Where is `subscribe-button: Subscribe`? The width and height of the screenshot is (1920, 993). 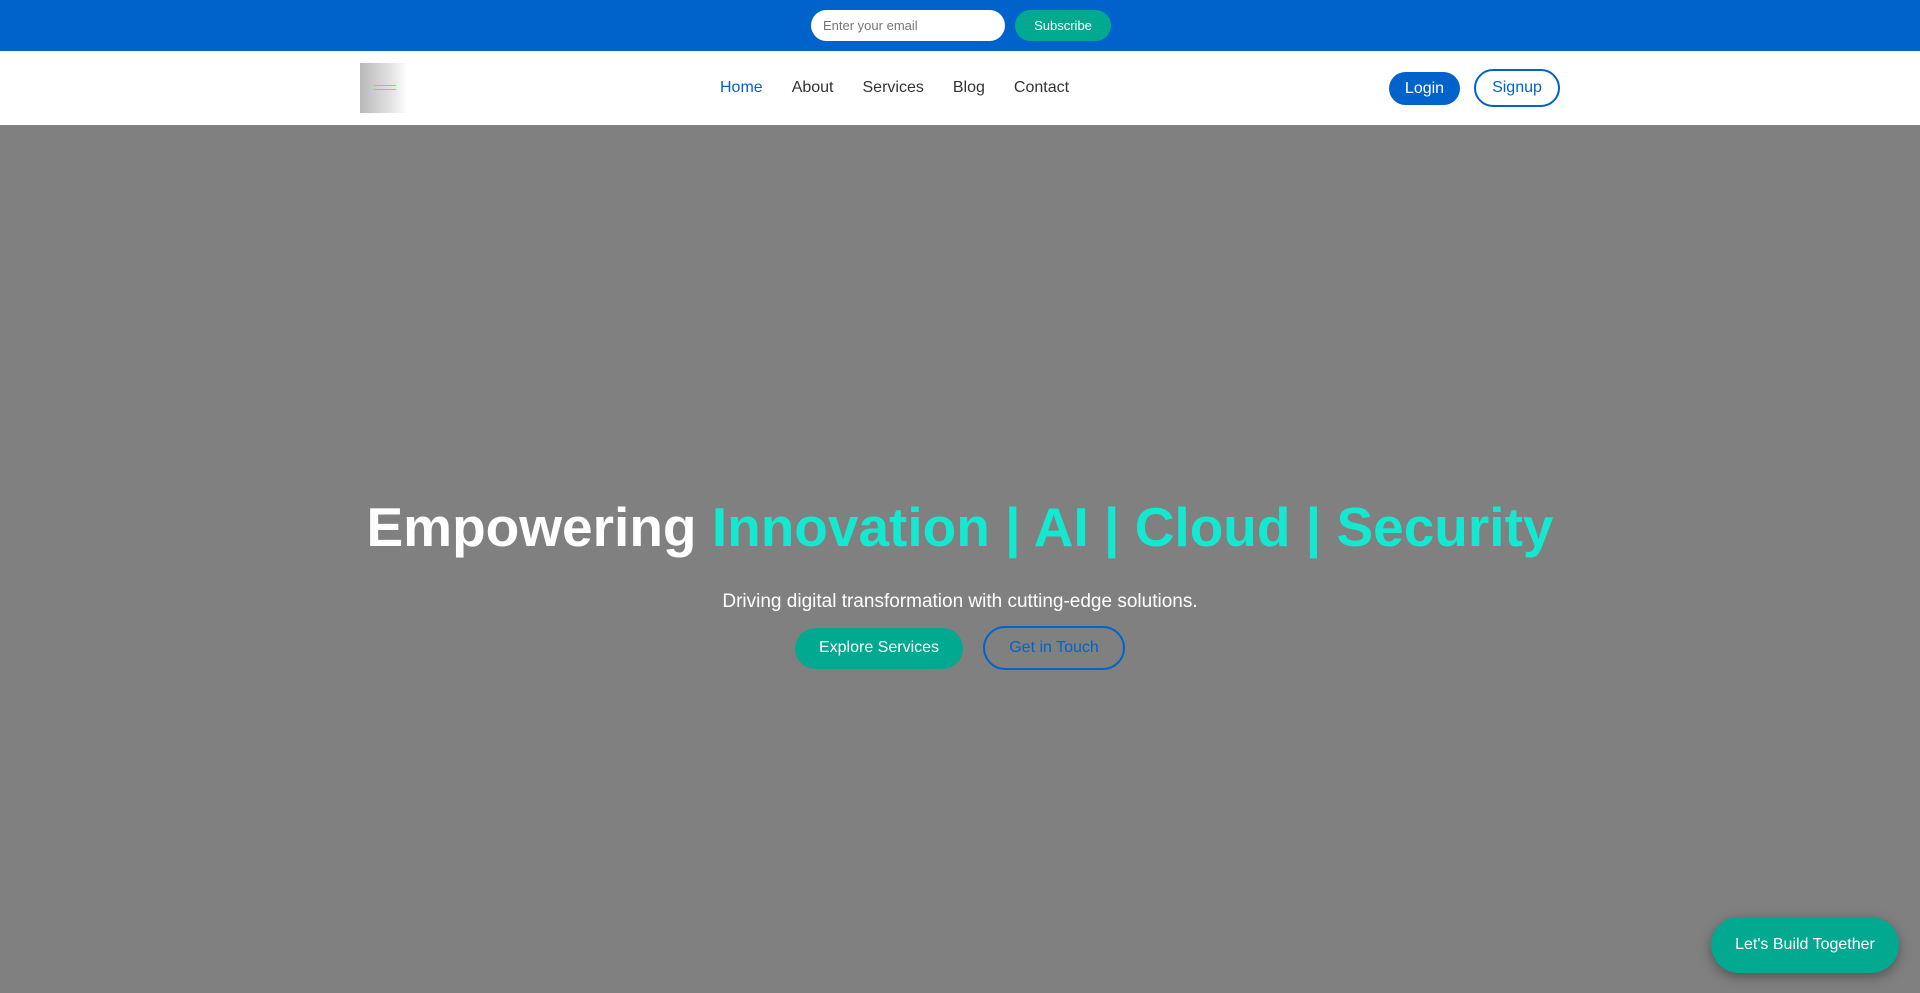 subscribe-button: Subscribe is located at coordinates (1063, 25).